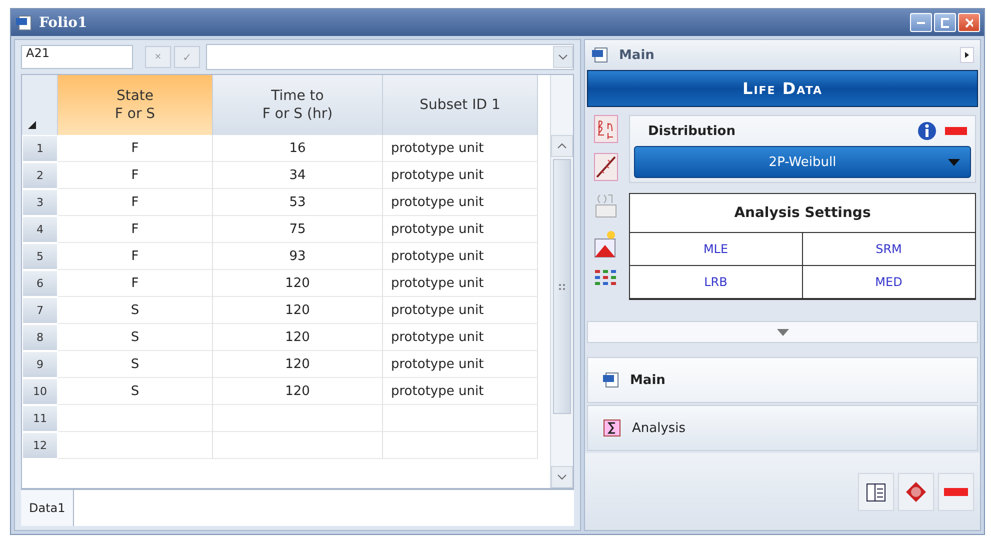 This screenshot has height=543, width=991. What do you see at coordinates (40, 310) in the screenshot?
I see `row-number: 7` at bounding box center [40, 310].